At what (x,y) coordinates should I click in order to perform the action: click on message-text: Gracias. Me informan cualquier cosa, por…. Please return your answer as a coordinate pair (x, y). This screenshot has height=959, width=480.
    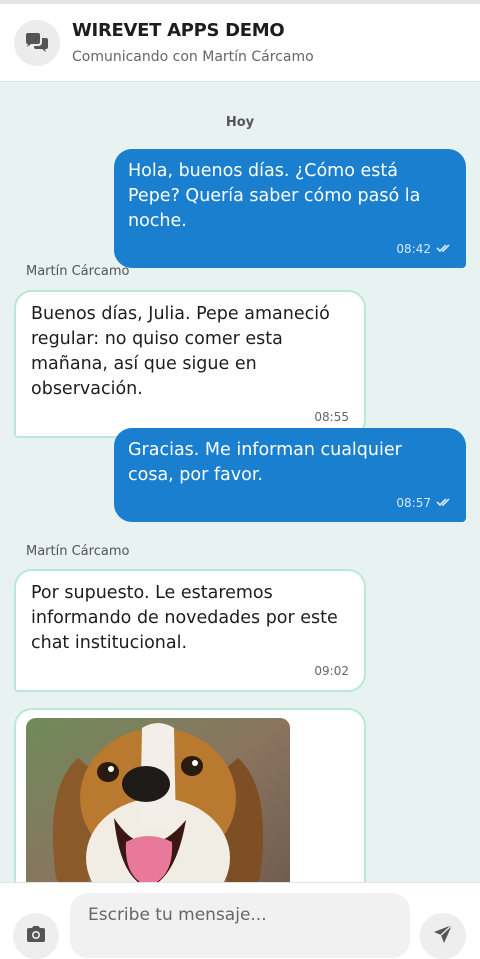
    Looking at the image, I should click on (265, 462).